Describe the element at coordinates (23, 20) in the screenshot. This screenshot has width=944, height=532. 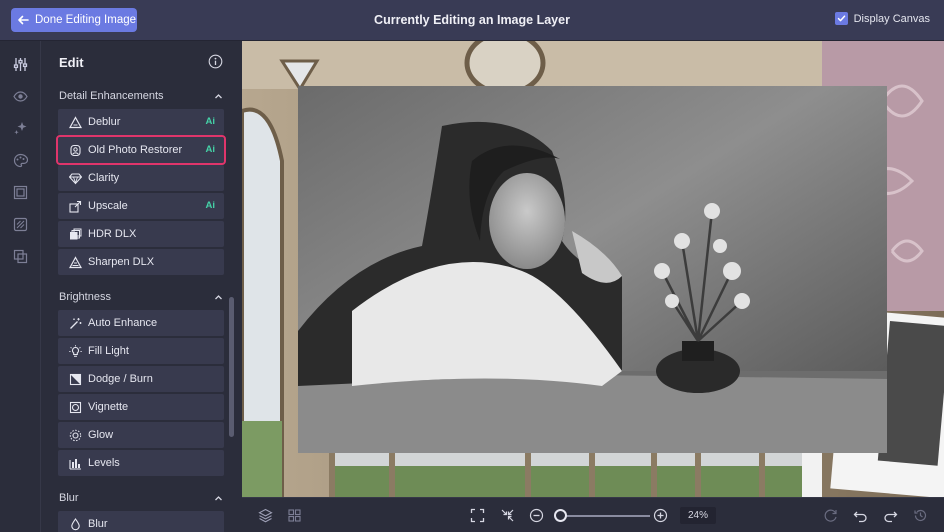
I see `arrow-left-icon` at that location.